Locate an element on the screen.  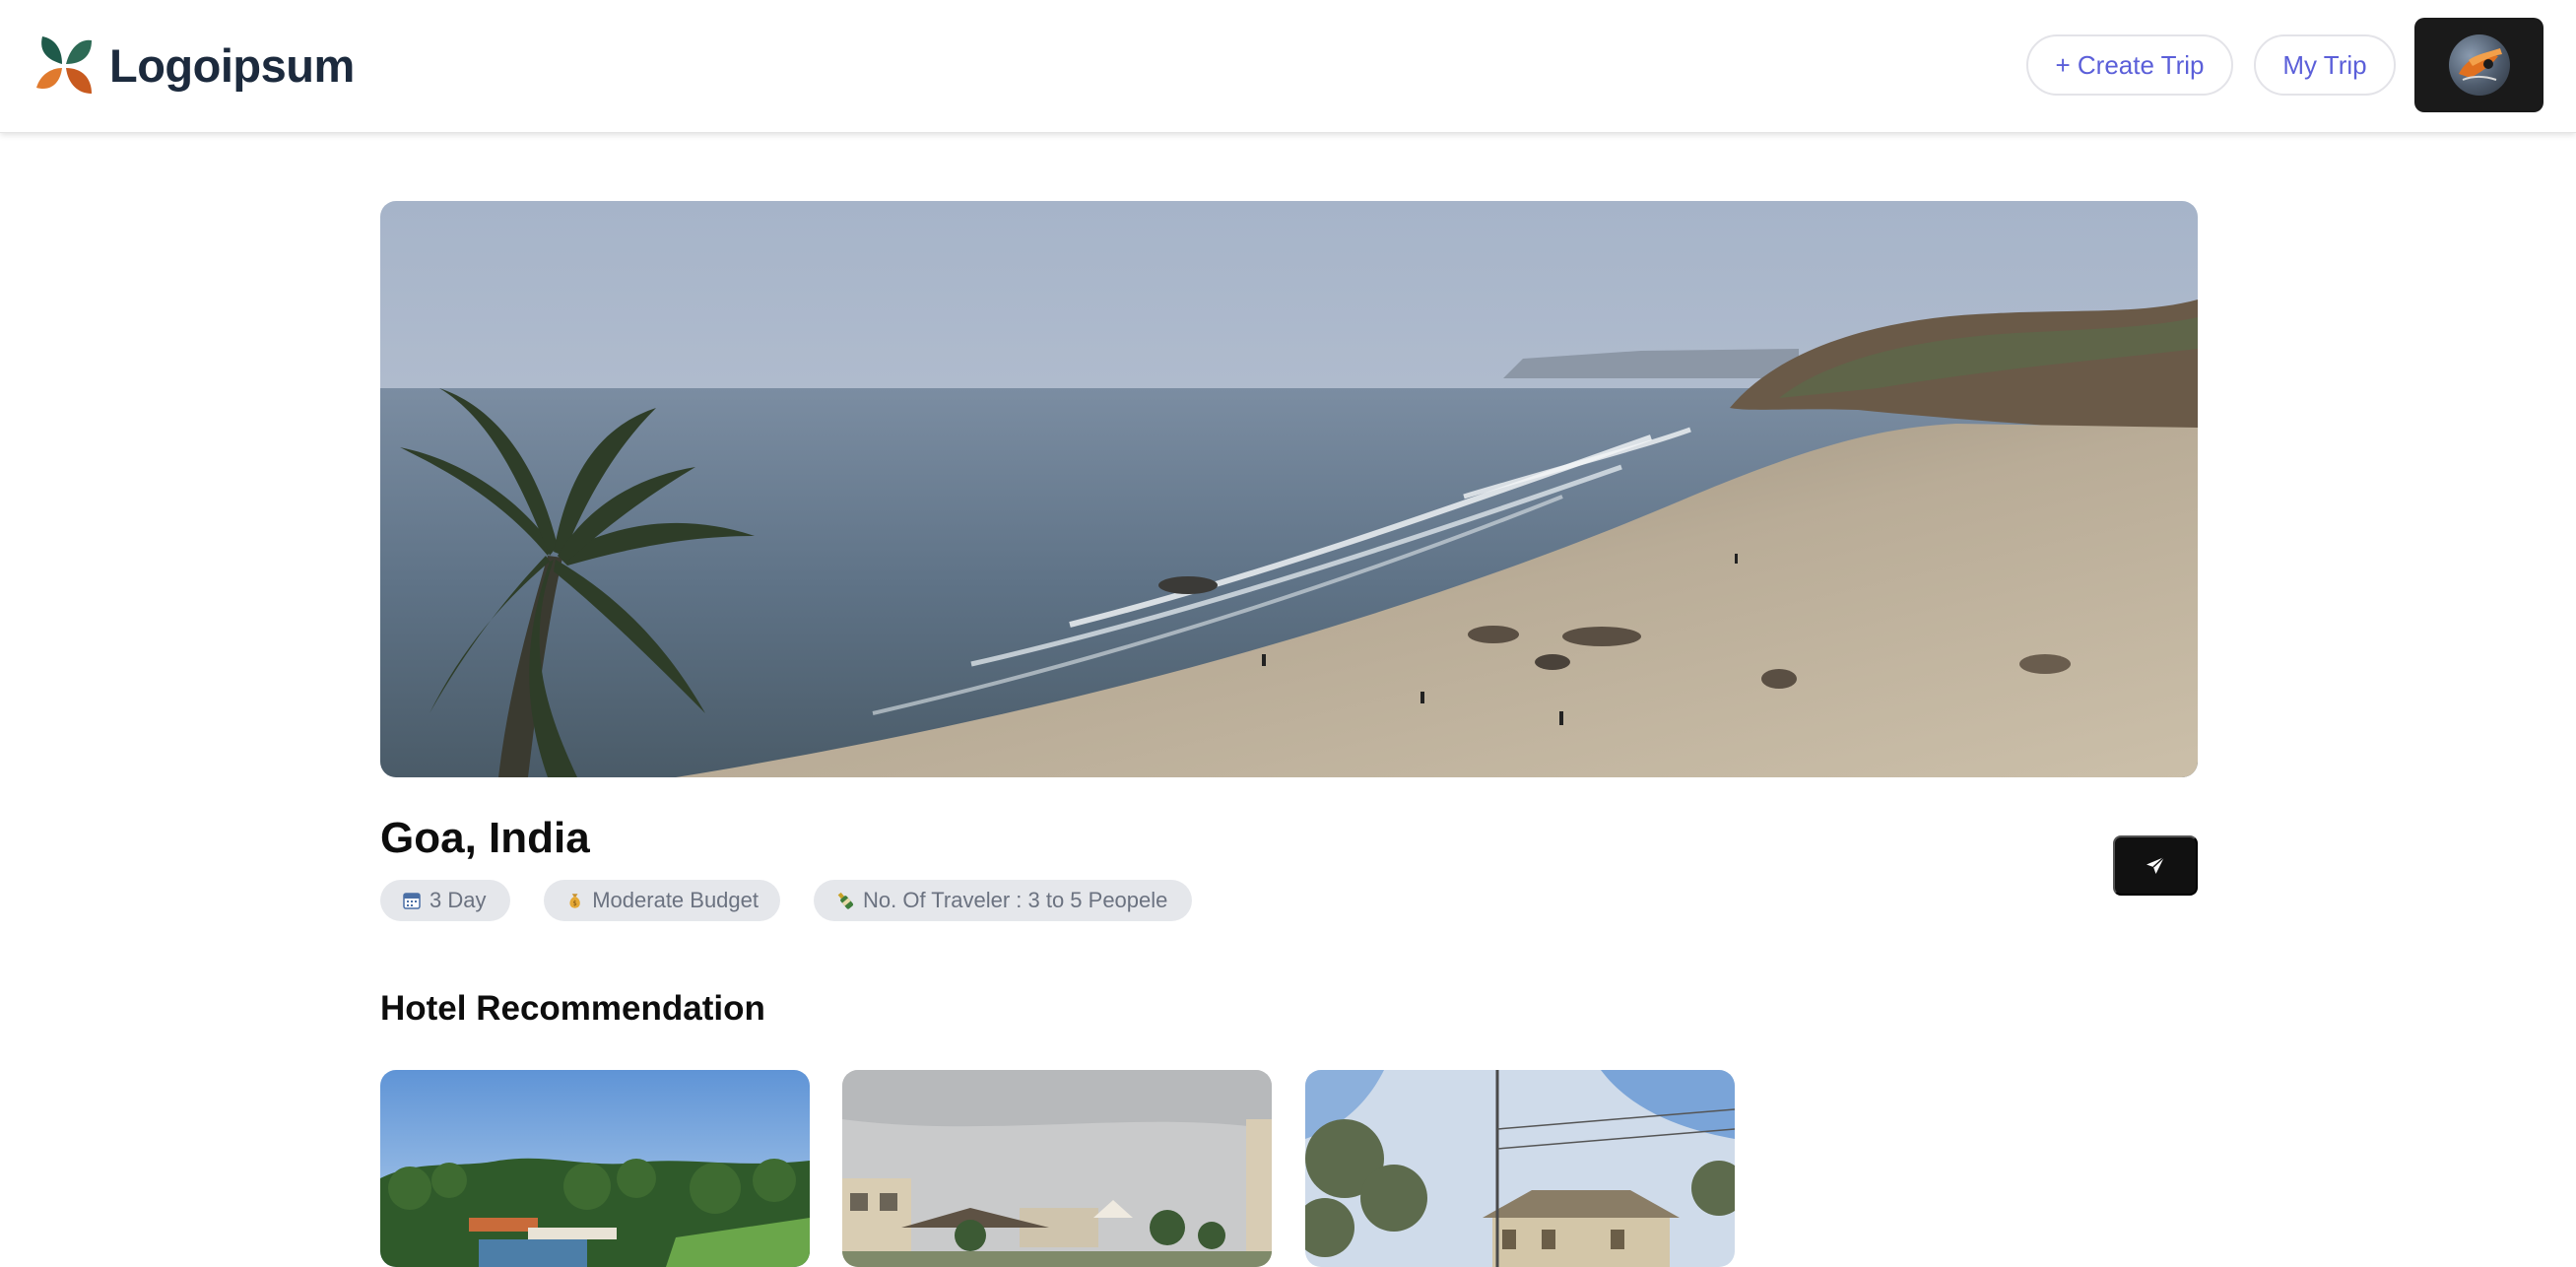
money-bag-icon: $ is located at coordinates (575, 901).